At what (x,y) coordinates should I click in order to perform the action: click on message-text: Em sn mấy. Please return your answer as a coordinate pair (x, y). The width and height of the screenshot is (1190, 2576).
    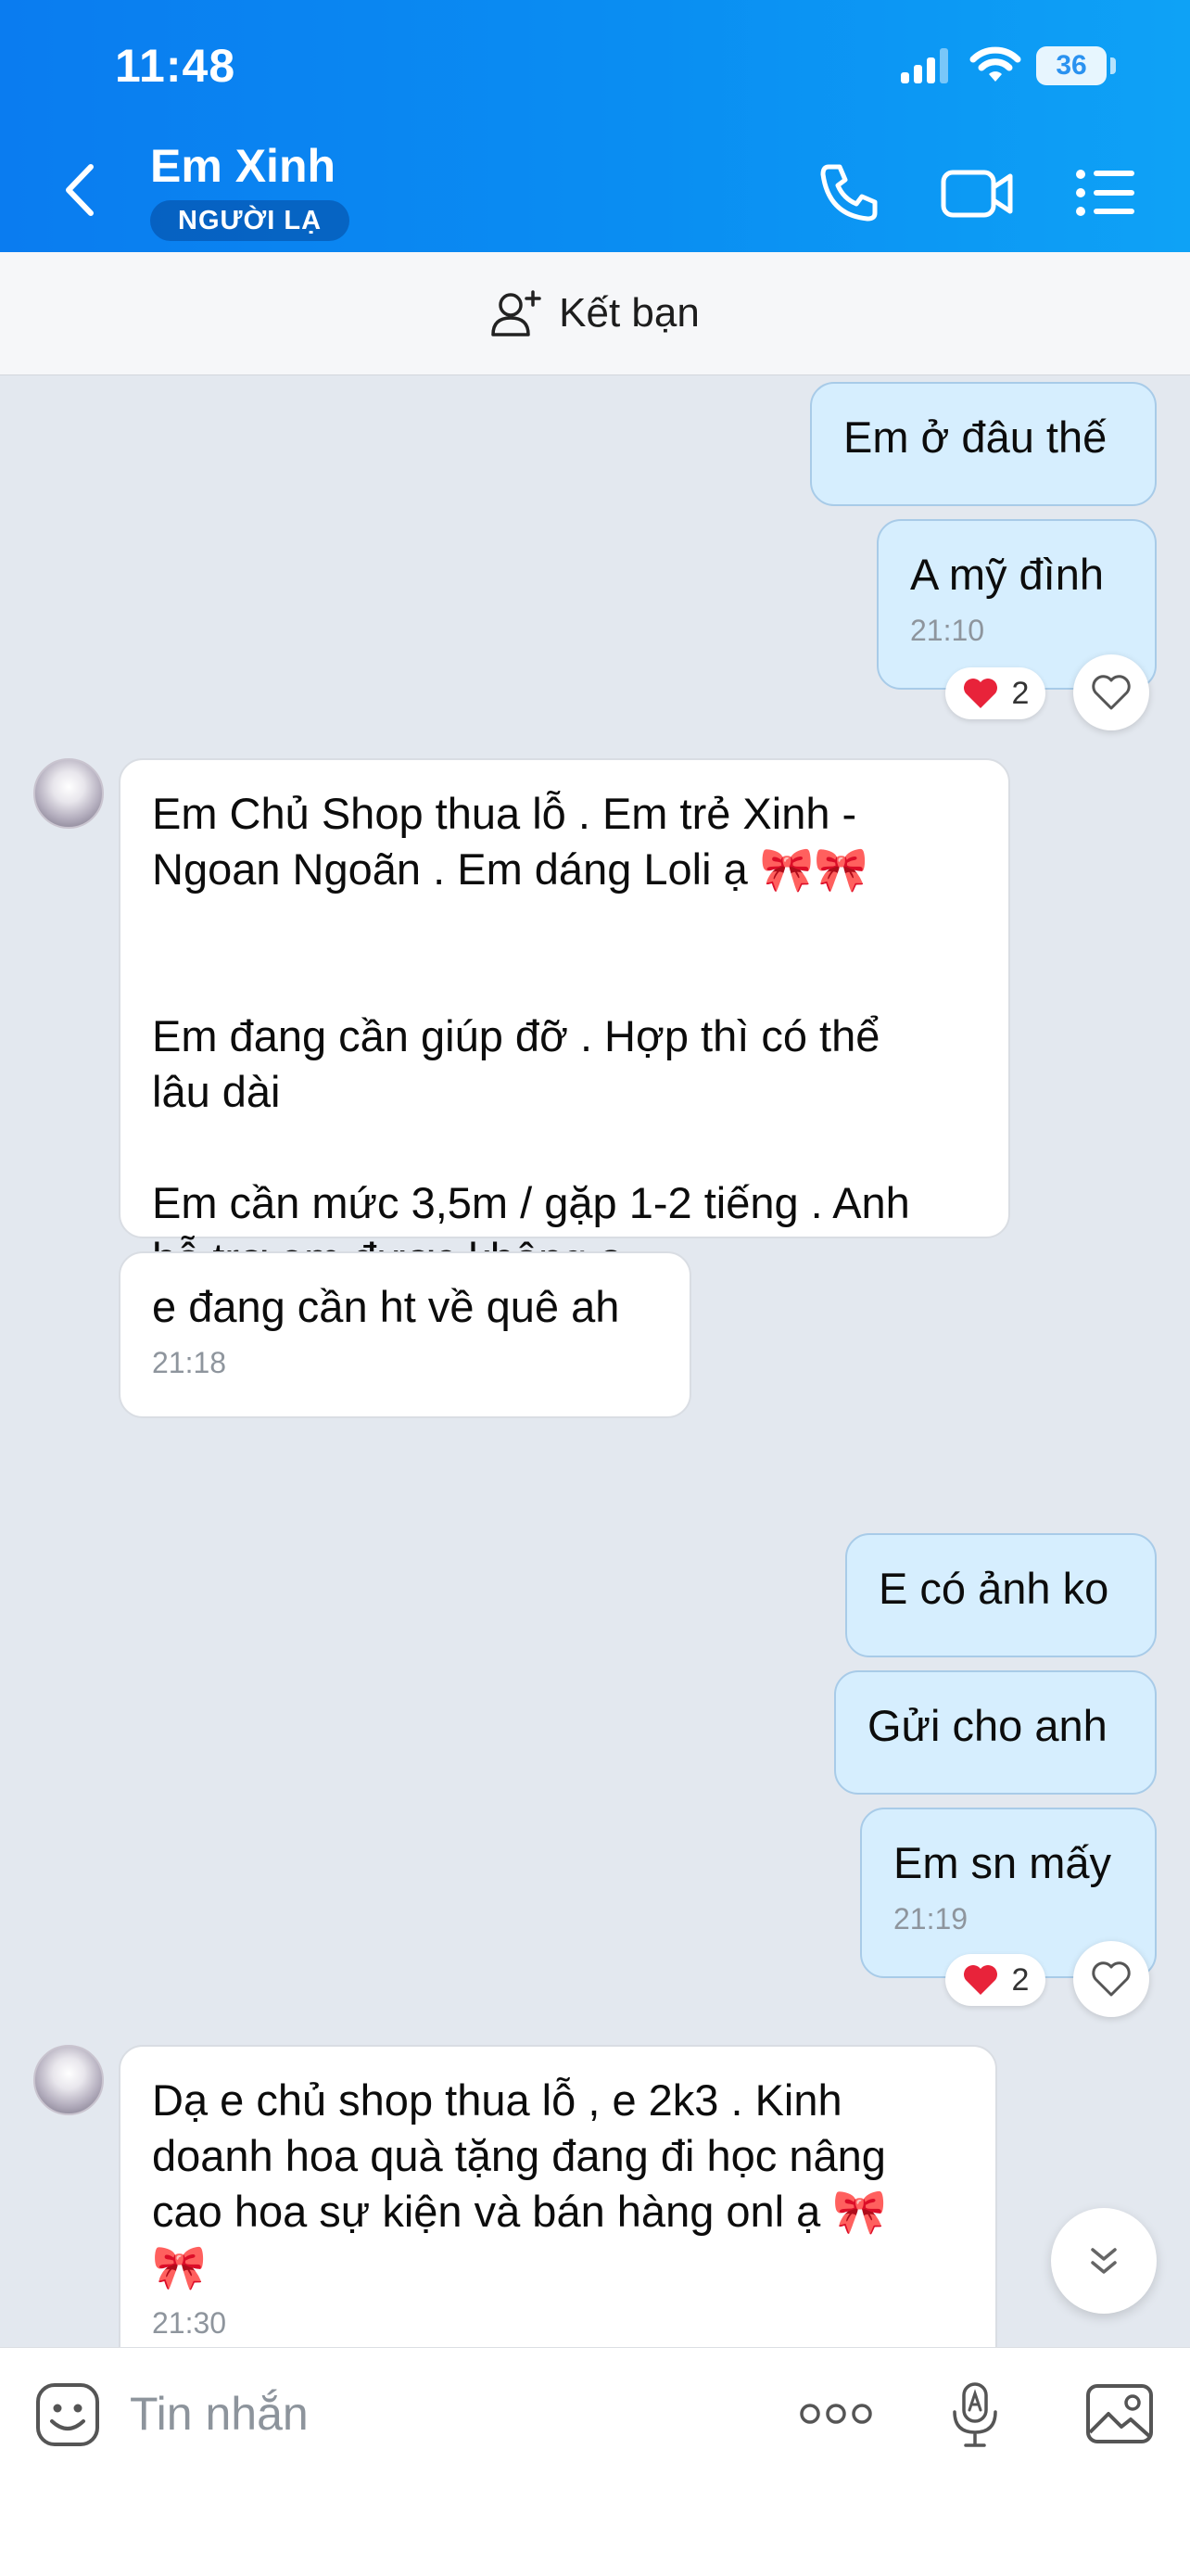
    Looking at the image, I should click on (1002, 1863).